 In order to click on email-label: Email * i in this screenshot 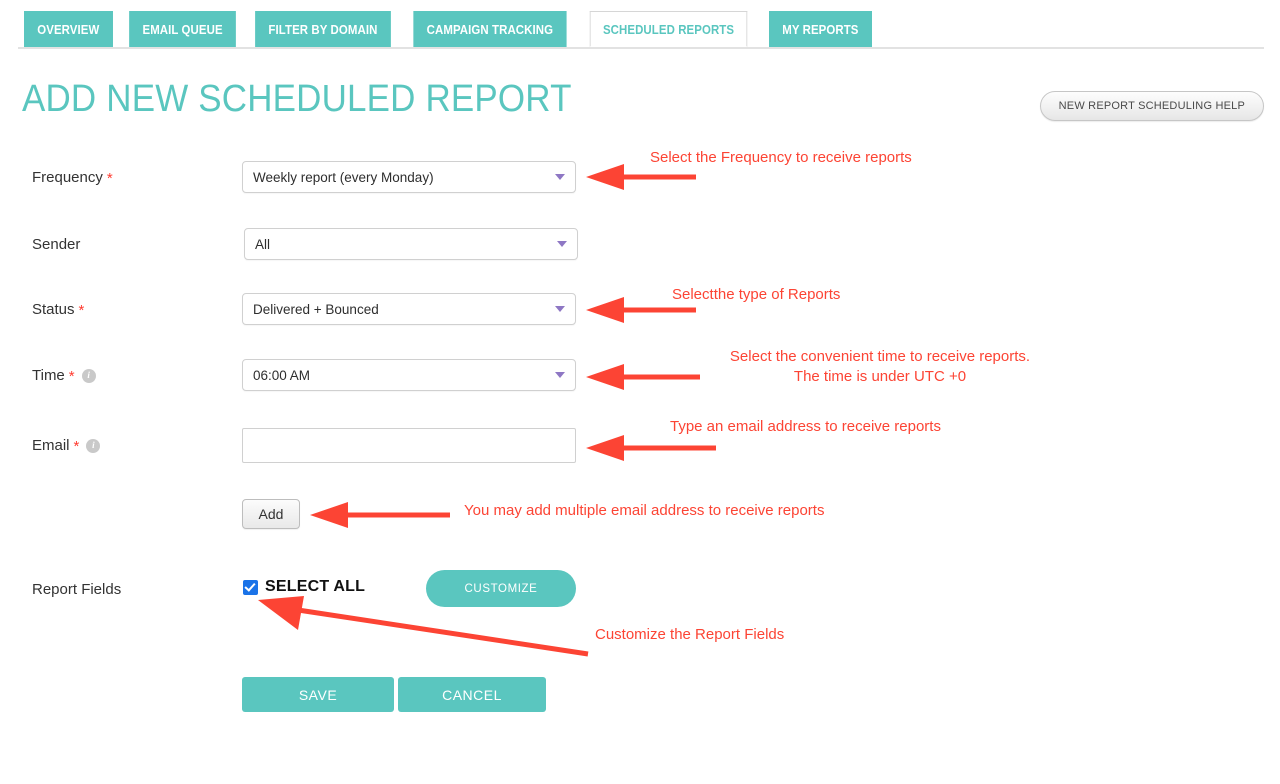, I will do `click(66, 446)`.